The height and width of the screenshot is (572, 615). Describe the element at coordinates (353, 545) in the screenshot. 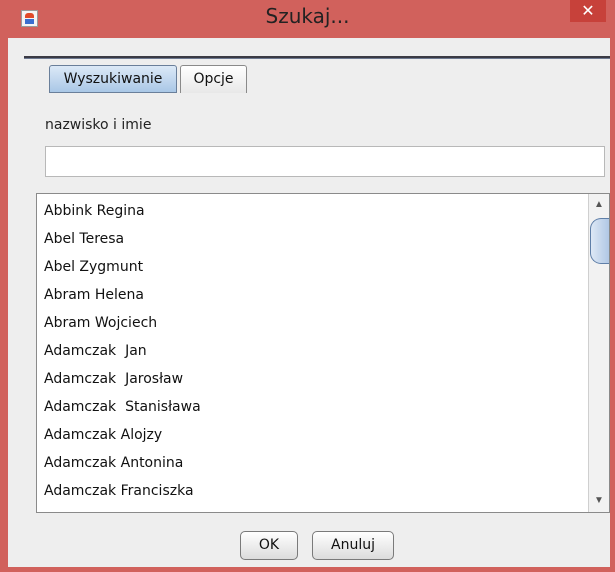

I see `cancel-button: Anuluj` at that location.